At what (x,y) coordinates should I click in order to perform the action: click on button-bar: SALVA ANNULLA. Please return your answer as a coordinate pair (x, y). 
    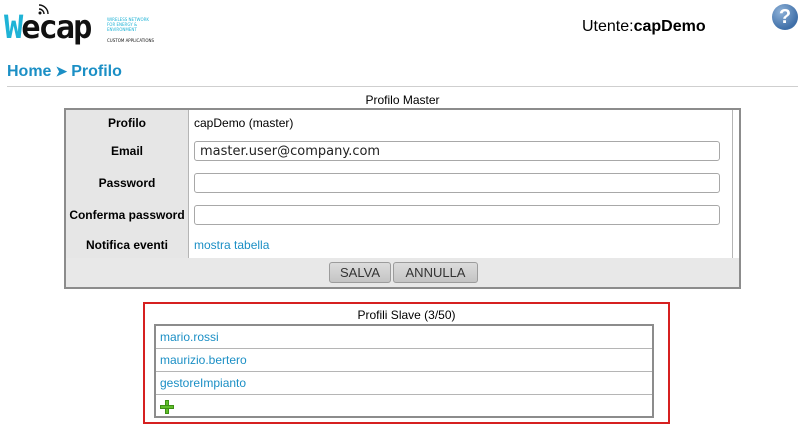
    Looking at the image, I should click on (402, 272).